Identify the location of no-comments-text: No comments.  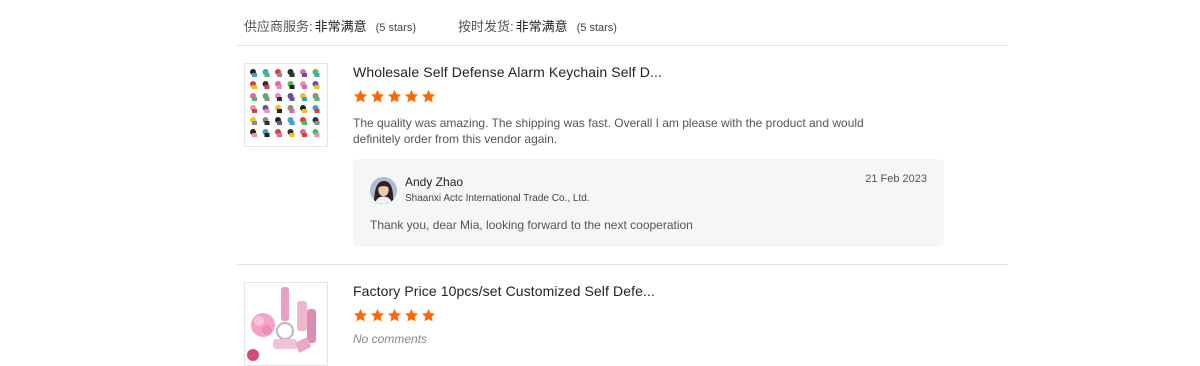
(390, 339).